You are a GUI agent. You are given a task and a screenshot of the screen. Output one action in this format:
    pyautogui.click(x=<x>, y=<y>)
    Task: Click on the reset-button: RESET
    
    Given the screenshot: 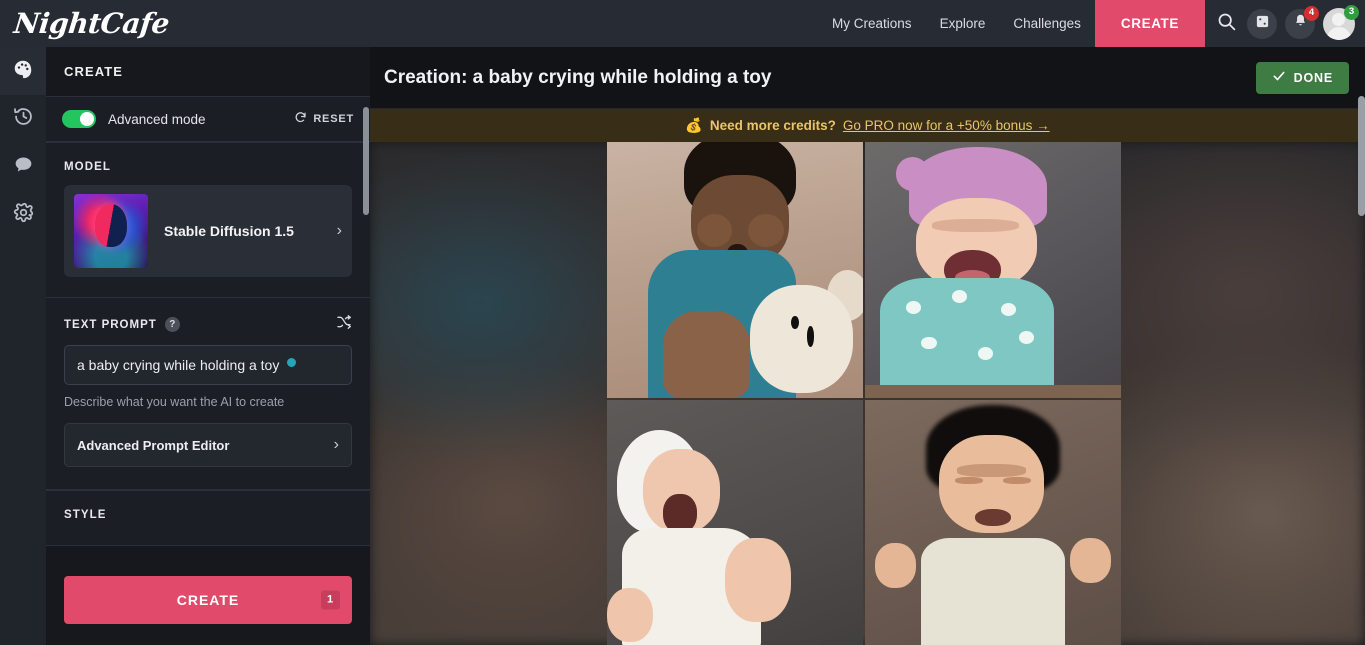 What is the action you would take?
    pyautogui.click(x=324, y=119)
    